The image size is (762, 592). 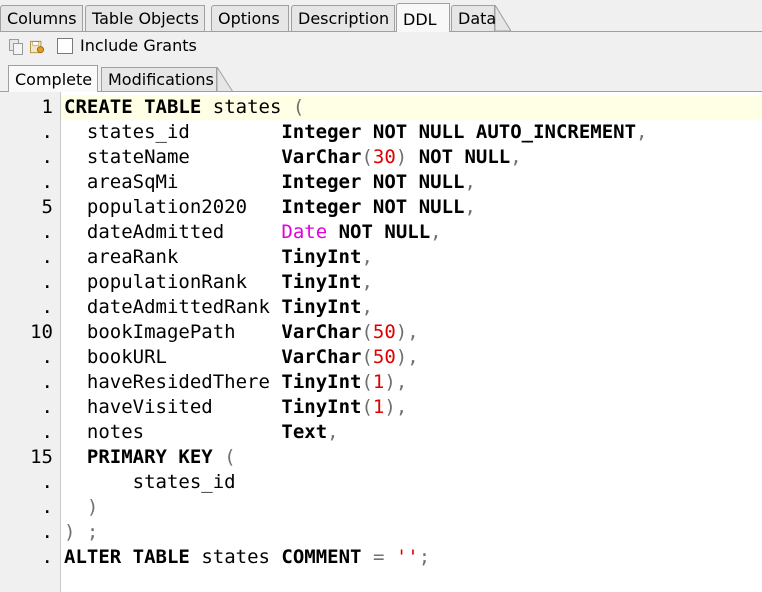 What do you see at coordinates (264, 232) in the screenshot?
I see `code-line: dateAdmitted Date NOT NULL,` at bounding box center [264, 232].